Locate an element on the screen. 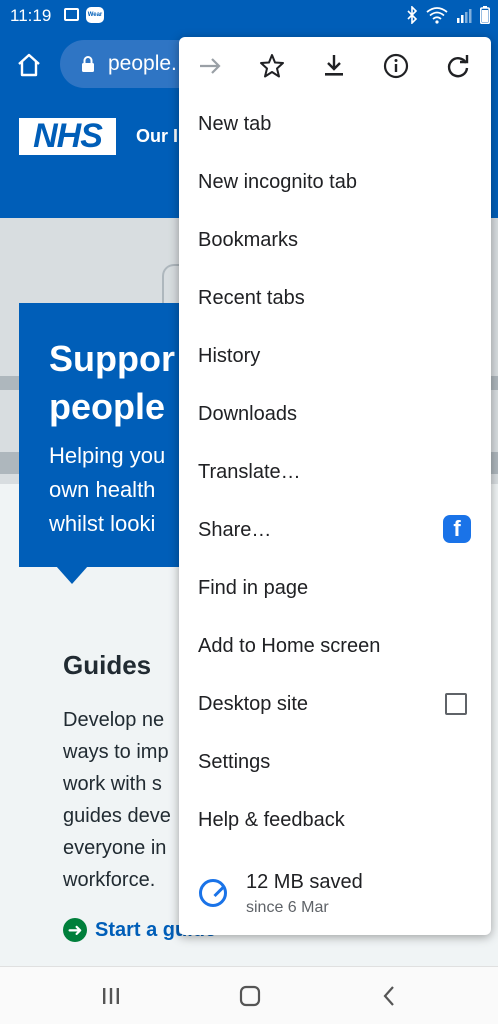 The height and width of the screenshot is (1024, 498). menu-item-new-incognito-tab: New incognito tab is located at coordinates (335, 182).